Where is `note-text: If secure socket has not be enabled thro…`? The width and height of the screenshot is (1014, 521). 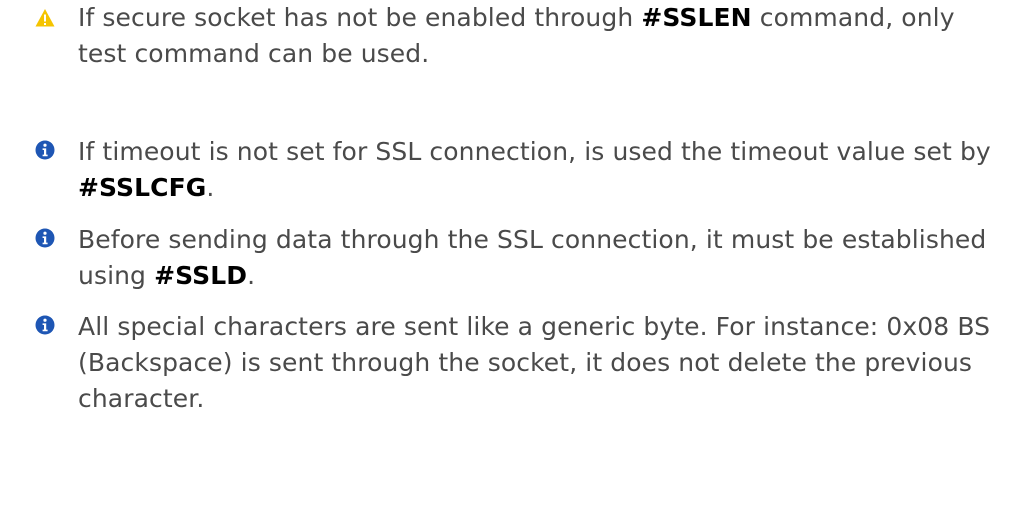 note-text: If secure socket has not be enabled thro… is located at coordinates (535, 36).